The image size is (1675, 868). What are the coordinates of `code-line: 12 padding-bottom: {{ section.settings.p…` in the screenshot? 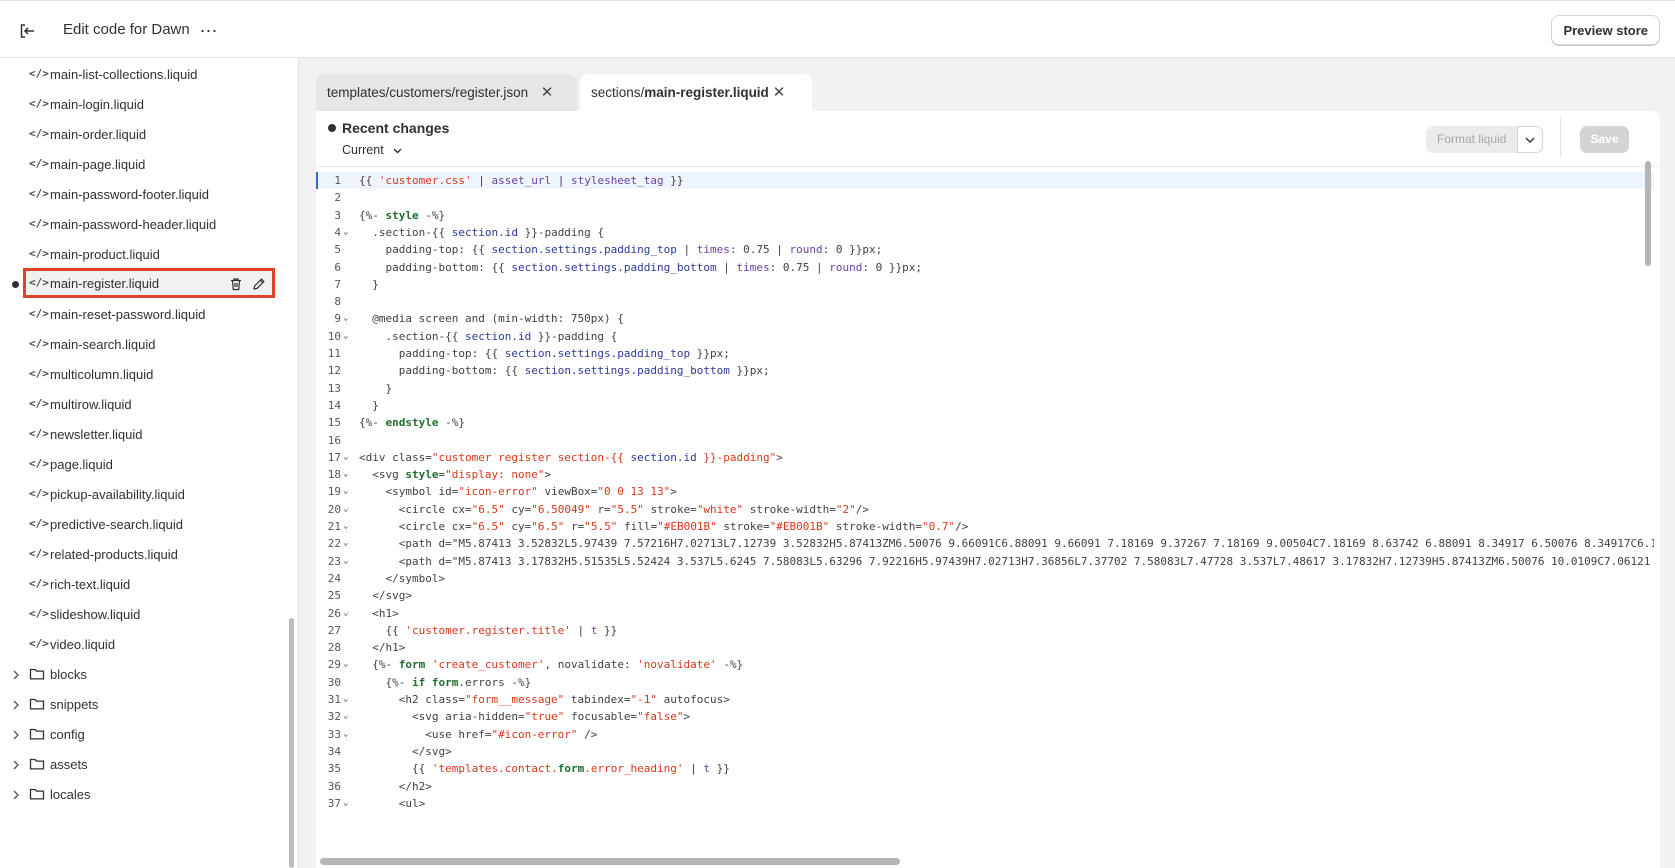 It's located at (985, 370).